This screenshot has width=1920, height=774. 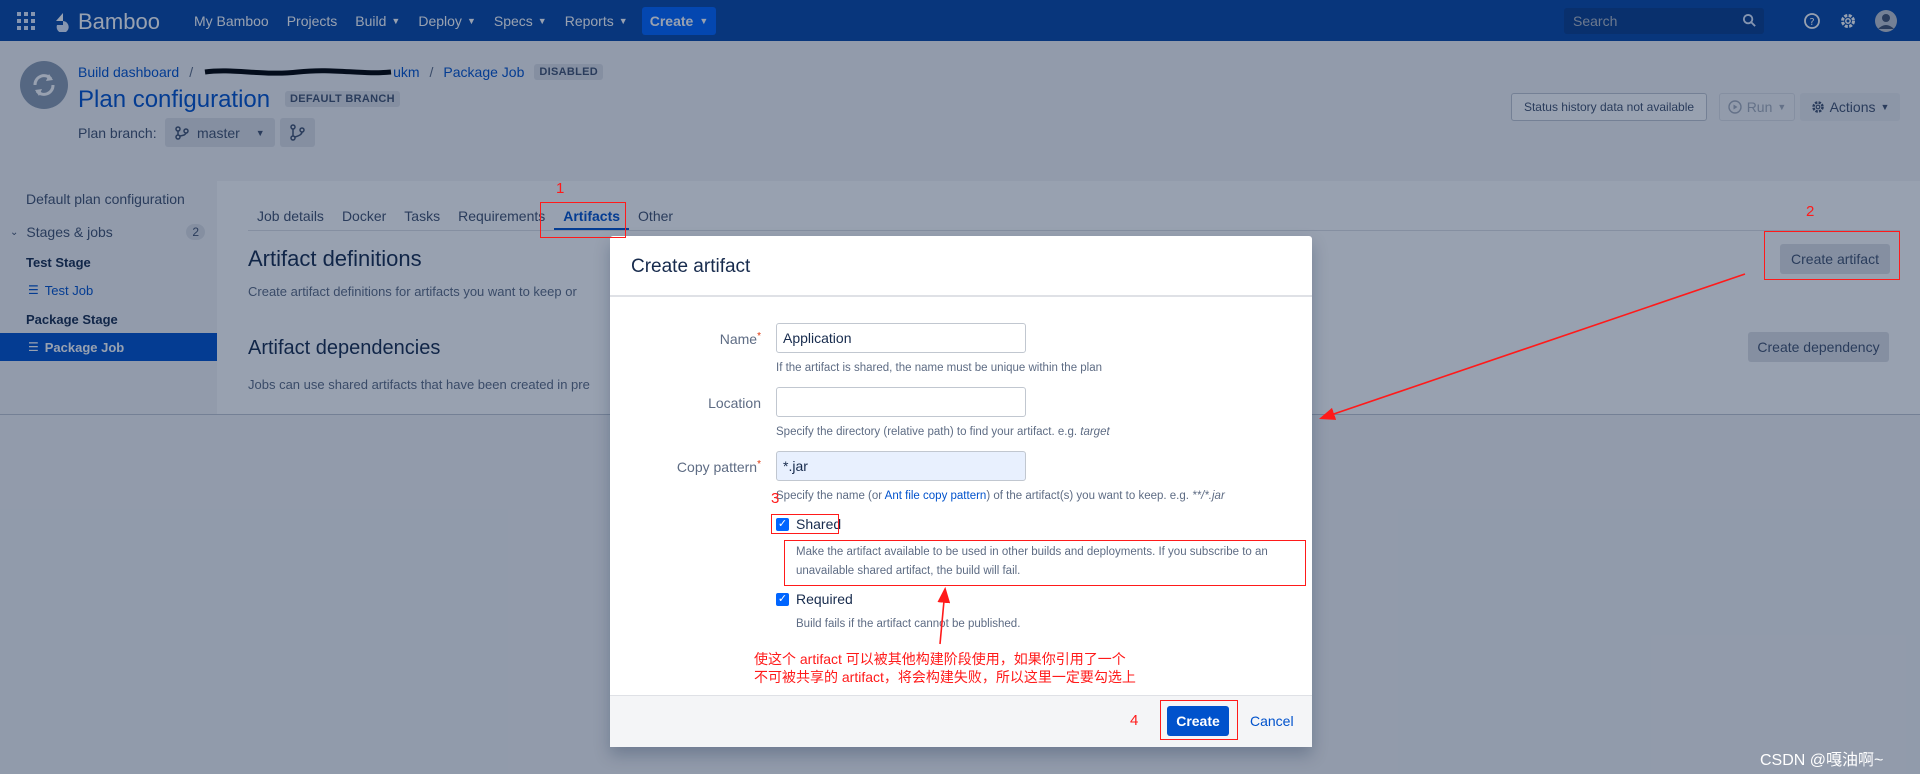 I want to click on annotation-arrow-to-shared-help, so click(x=944, y=615).